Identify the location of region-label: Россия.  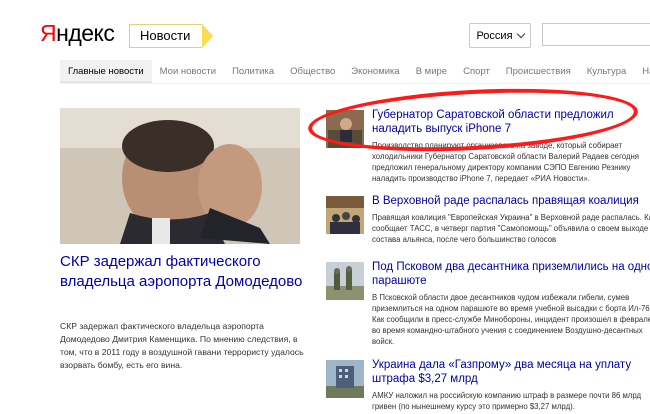
(494, 35).